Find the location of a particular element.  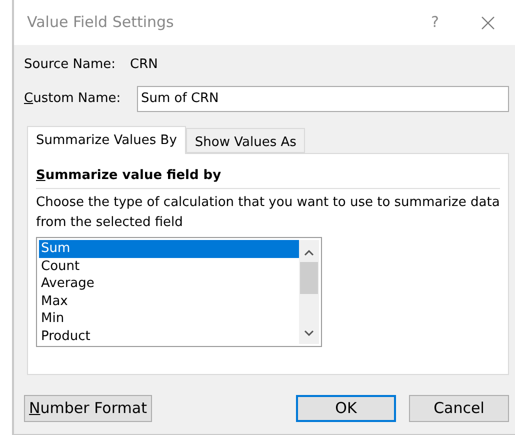

dialog-button: Cancel is located at coordinates (459, 408).